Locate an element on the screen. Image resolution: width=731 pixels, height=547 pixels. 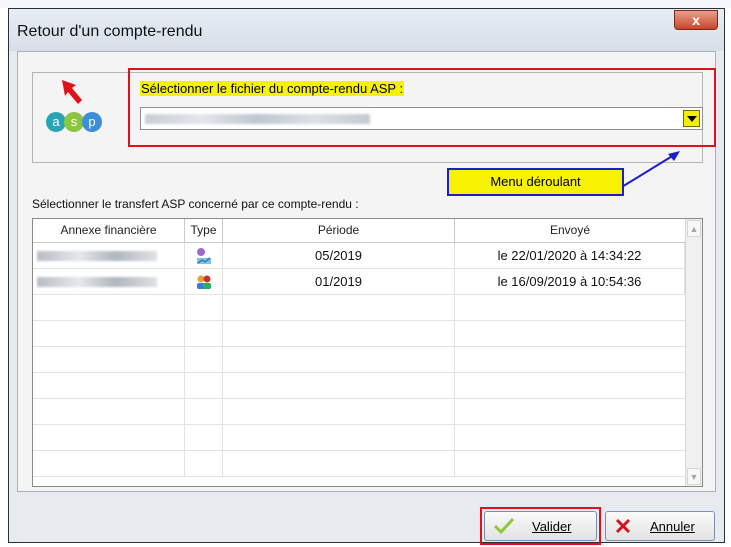
group-people-icon is located at coordinates (203, 282).